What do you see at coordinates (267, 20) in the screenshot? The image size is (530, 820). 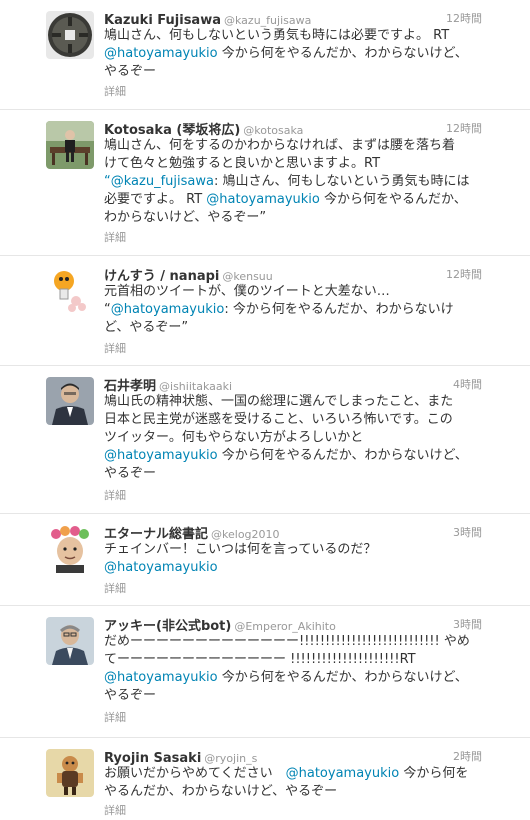 I see `user-handle: @kazu_fujisawa` at bounding box center [267, 20].